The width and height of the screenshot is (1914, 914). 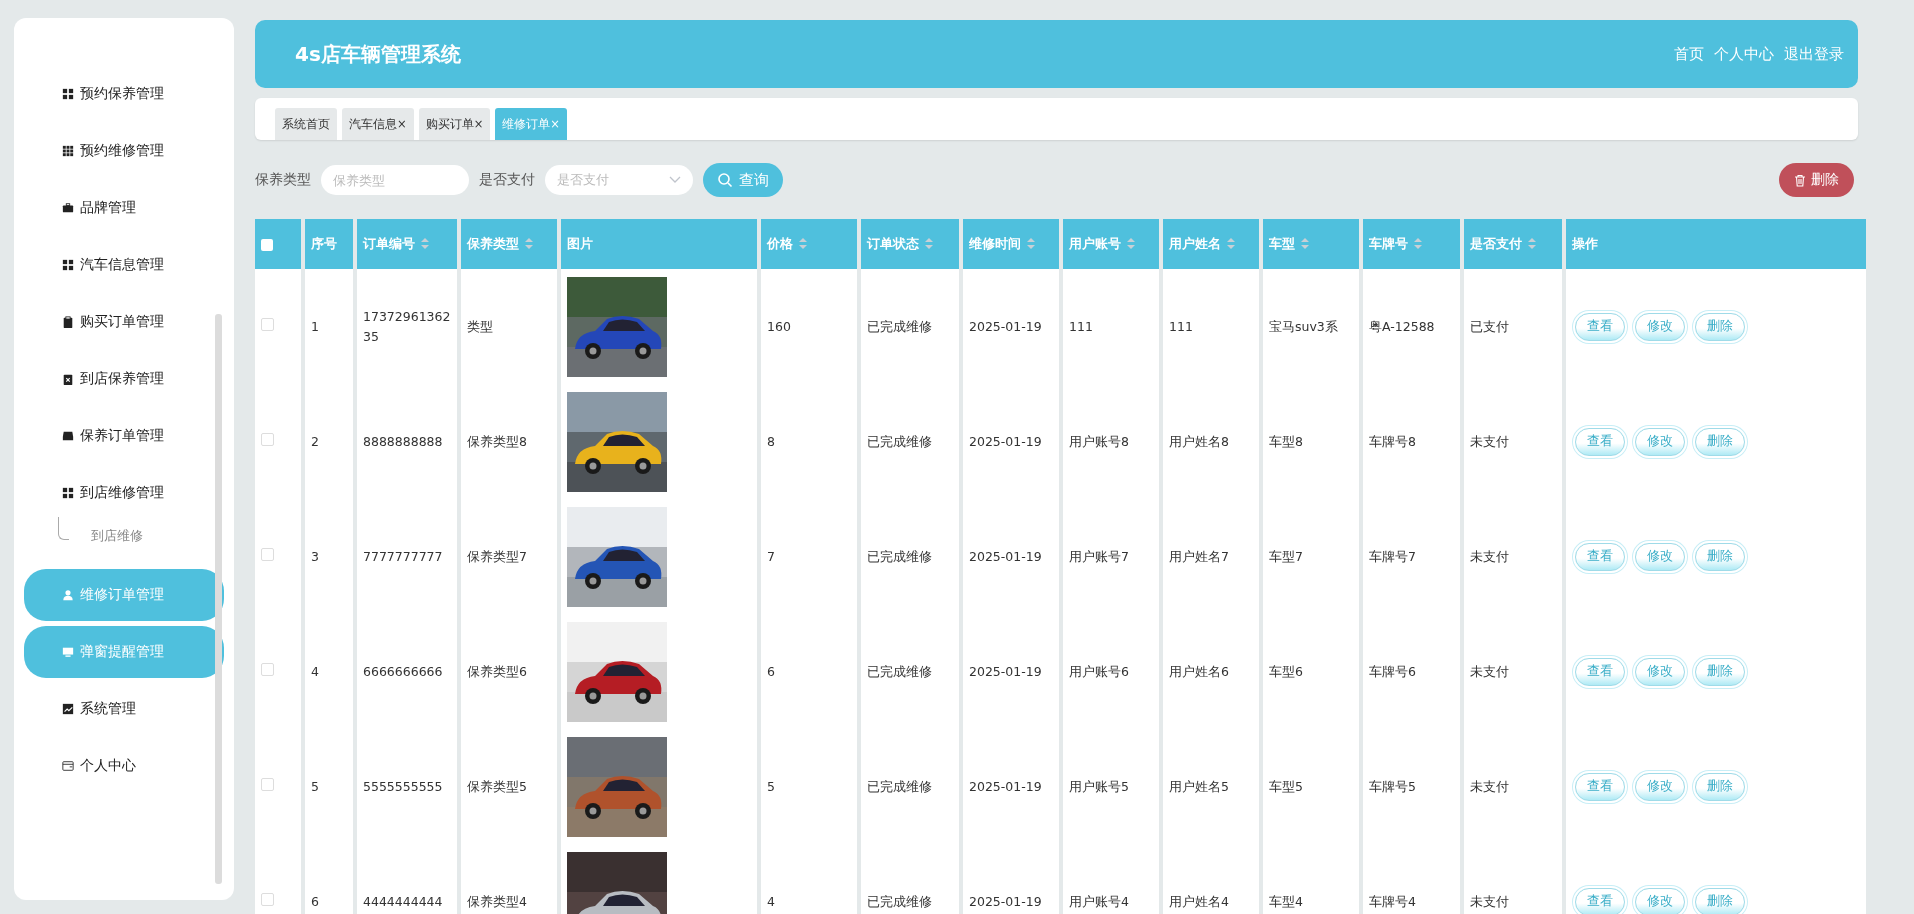 I want to click on header-link: 退出登录, so click(x=1814, y=54).